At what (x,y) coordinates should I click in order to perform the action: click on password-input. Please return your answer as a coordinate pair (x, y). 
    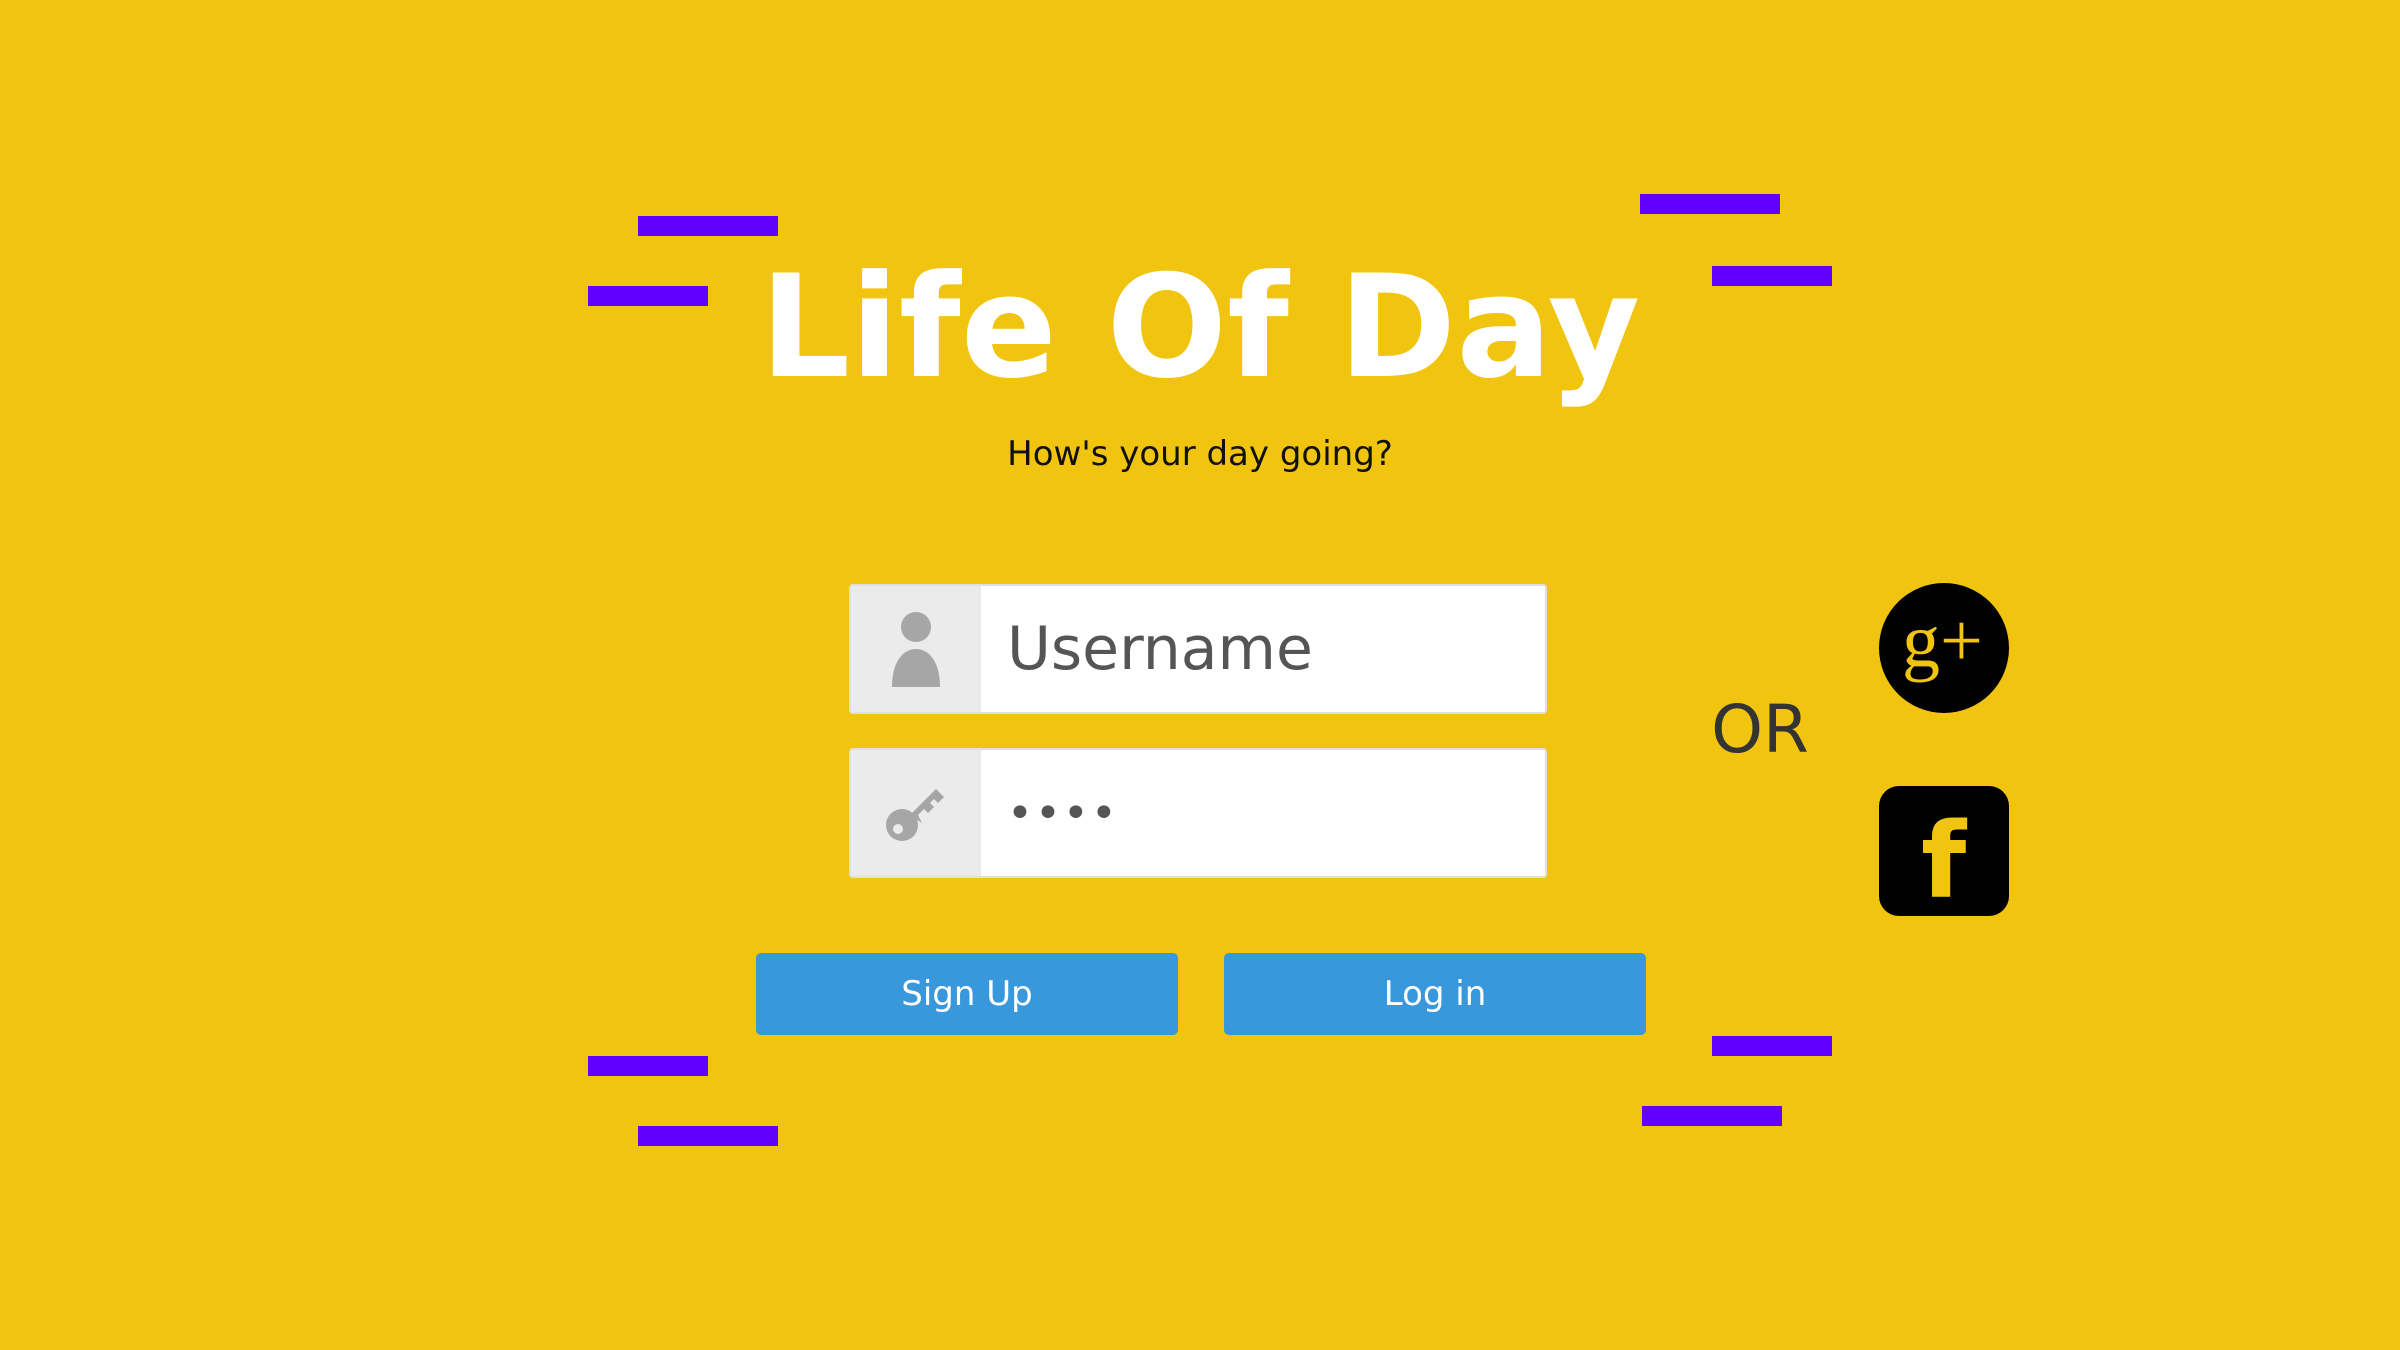
    Looking at the image, I should click on (1263, 813).